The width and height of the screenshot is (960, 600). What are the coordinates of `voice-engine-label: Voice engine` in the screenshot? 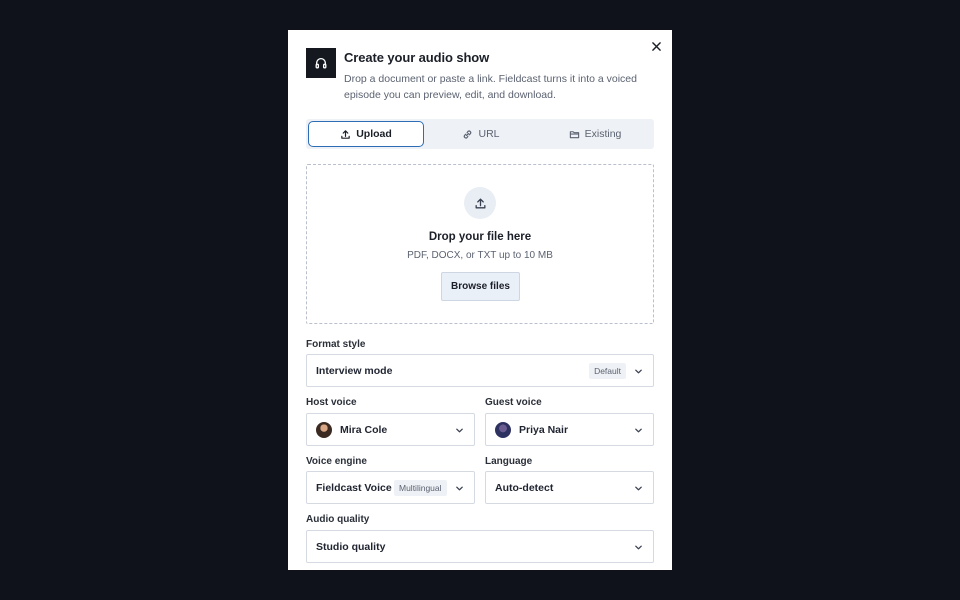 It's located at (336, 461).